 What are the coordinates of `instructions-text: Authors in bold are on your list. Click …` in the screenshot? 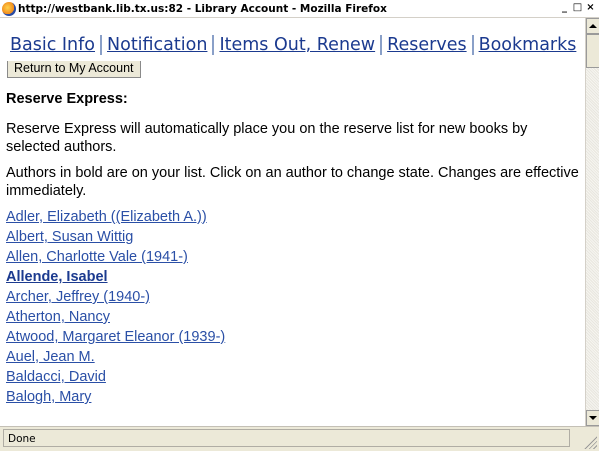 It's located at (292, 182).